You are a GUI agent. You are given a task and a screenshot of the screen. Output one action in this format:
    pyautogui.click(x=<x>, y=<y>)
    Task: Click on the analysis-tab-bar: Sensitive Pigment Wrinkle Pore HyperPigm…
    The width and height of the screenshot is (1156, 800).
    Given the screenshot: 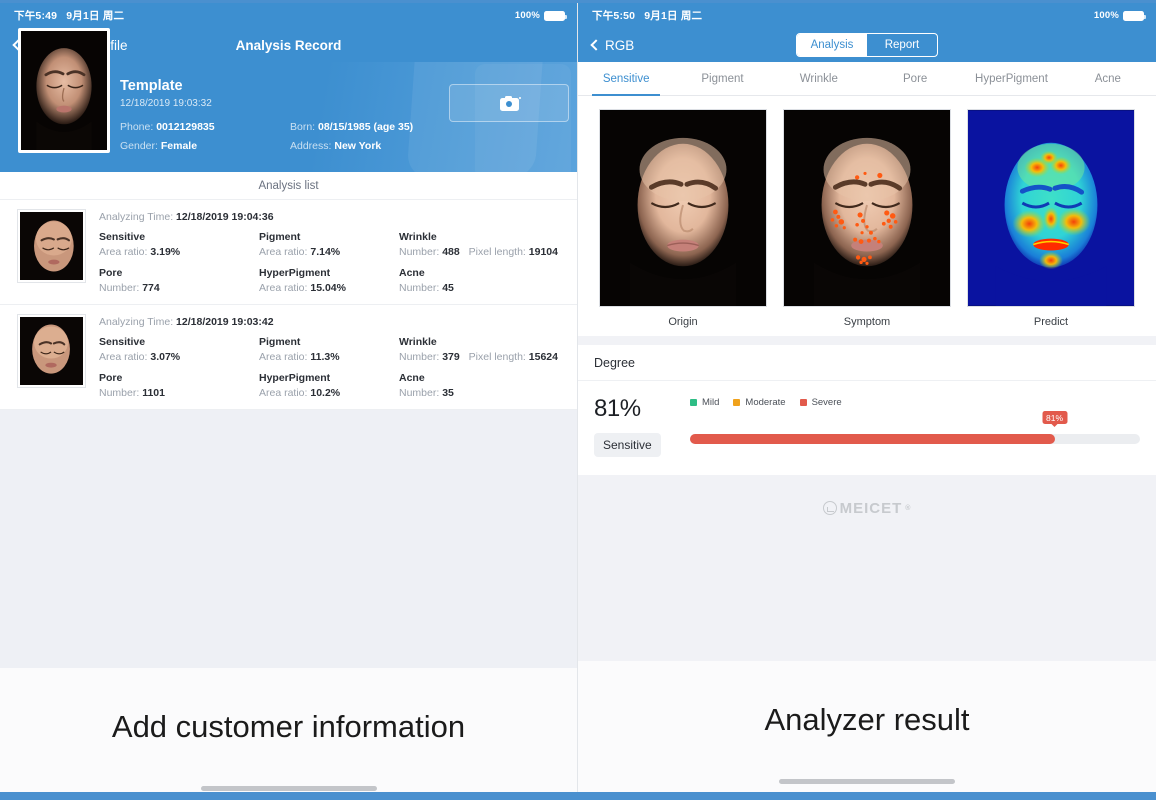 What is the action you would take?
    pyautogui.click(x=867, y=79)
    